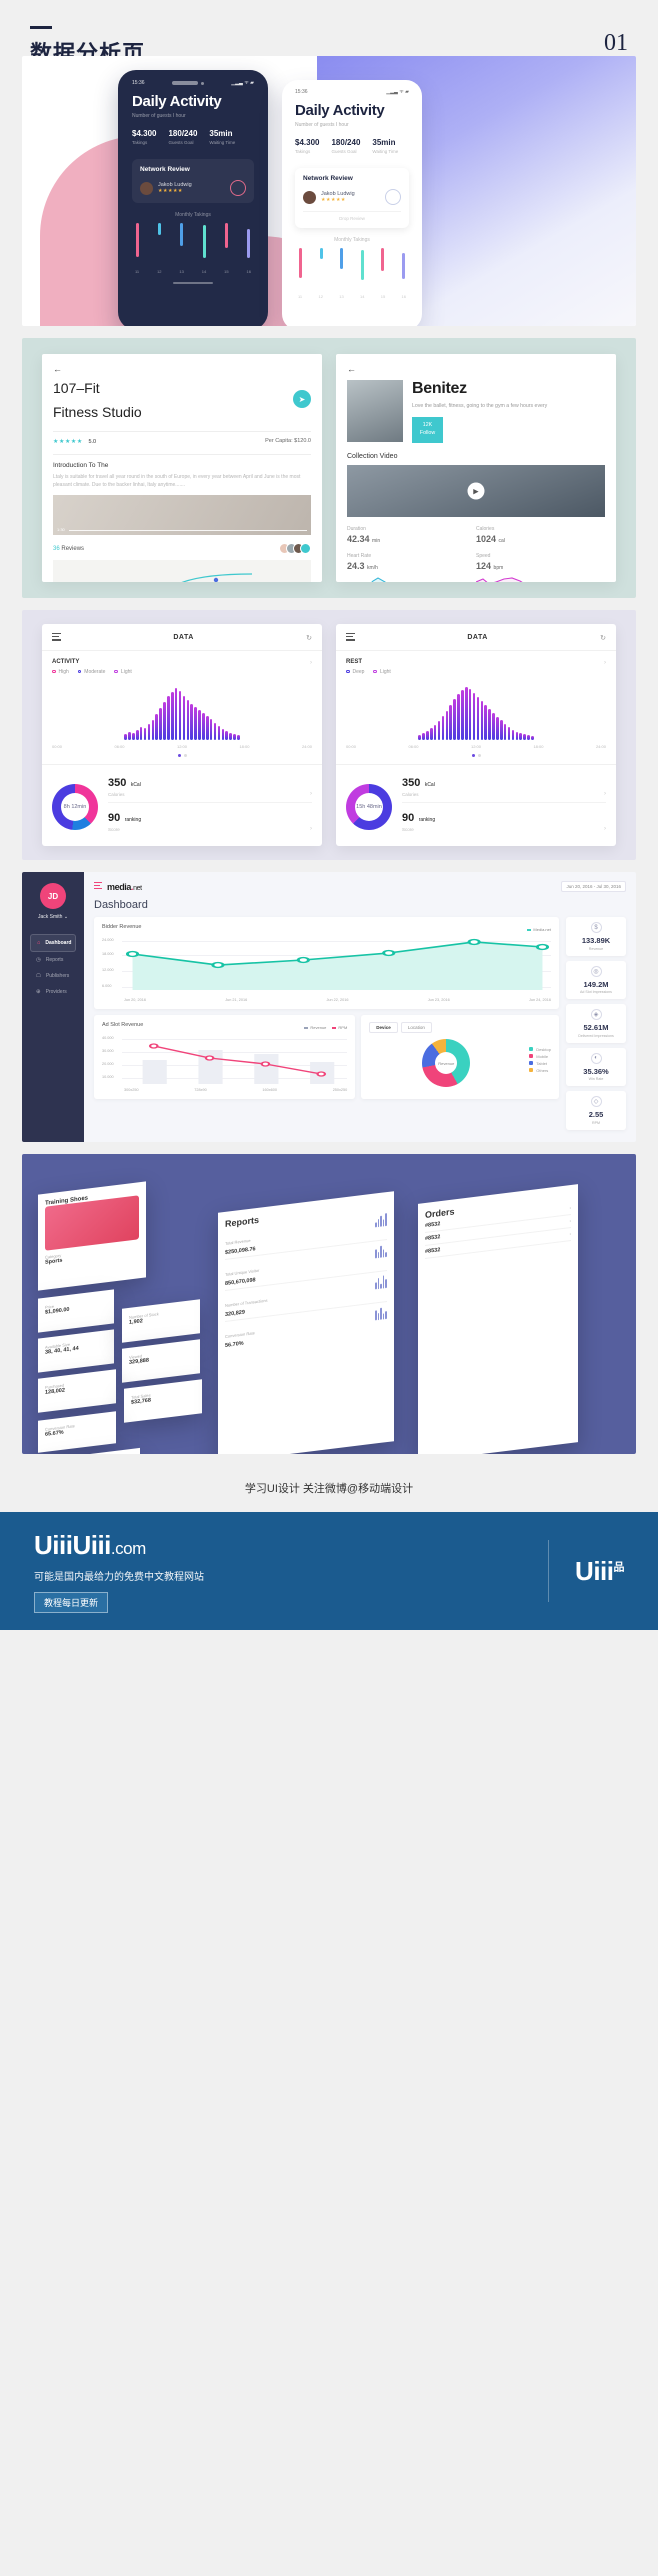  I want to click on tab-device: Device, so click(383, 1027).